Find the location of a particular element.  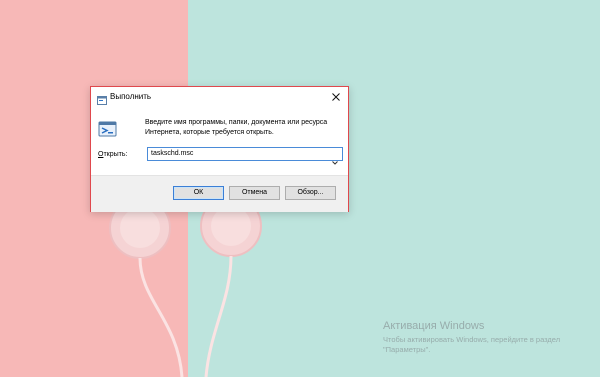

cancel-button: Отмена is located at coordinates (254, 193).